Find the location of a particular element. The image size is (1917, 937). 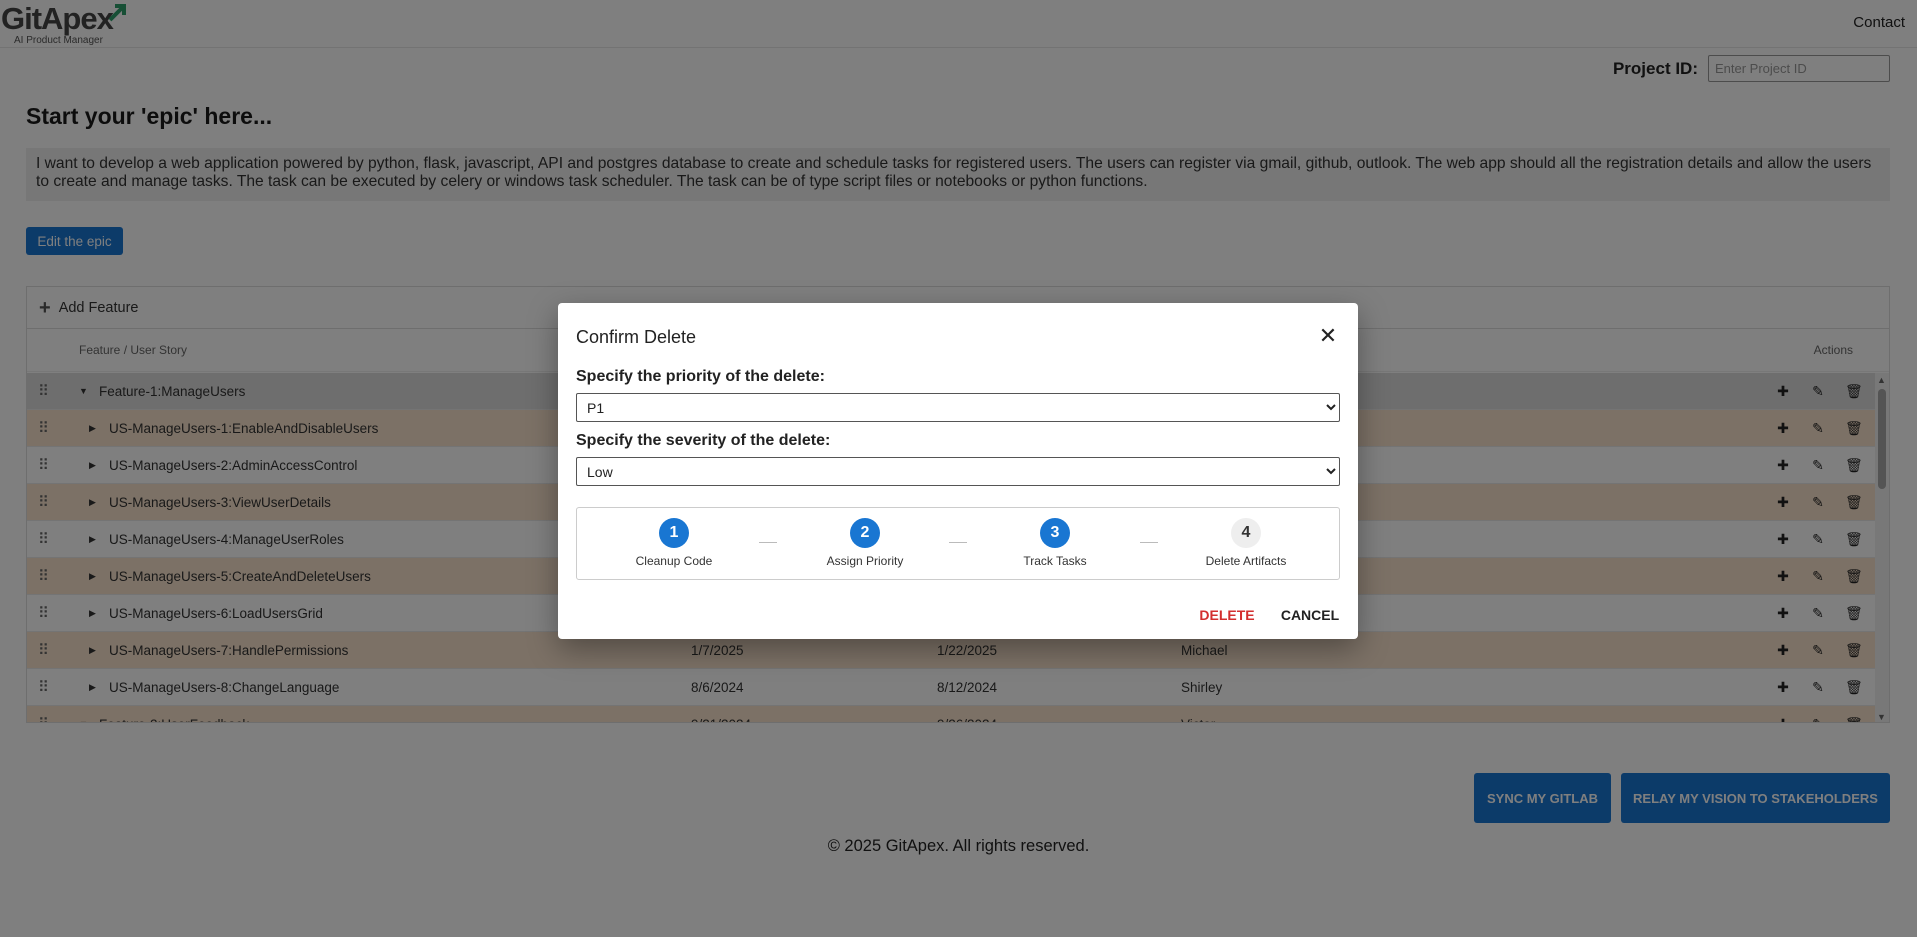

step-label: Track Tasks is located at coordinates (1055, 561).